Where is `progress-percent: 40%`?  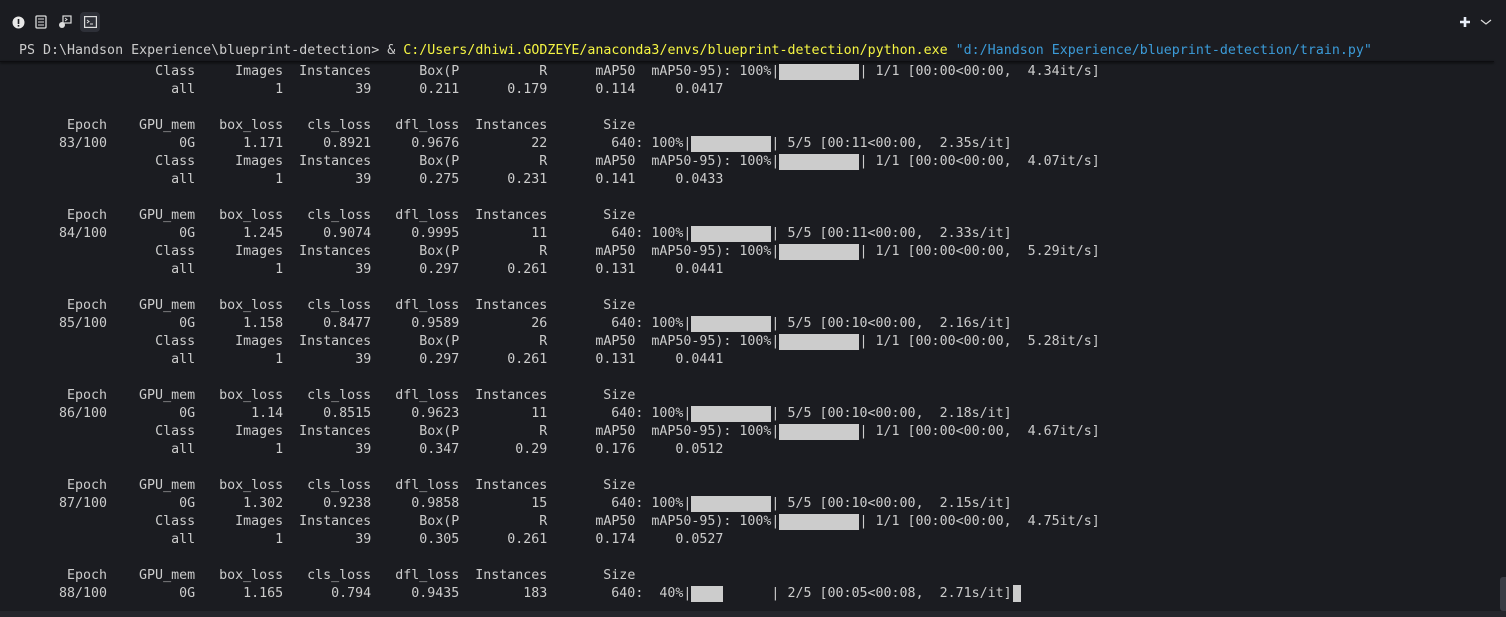 progress-percent: 40% is located at coordinates (671, 593).